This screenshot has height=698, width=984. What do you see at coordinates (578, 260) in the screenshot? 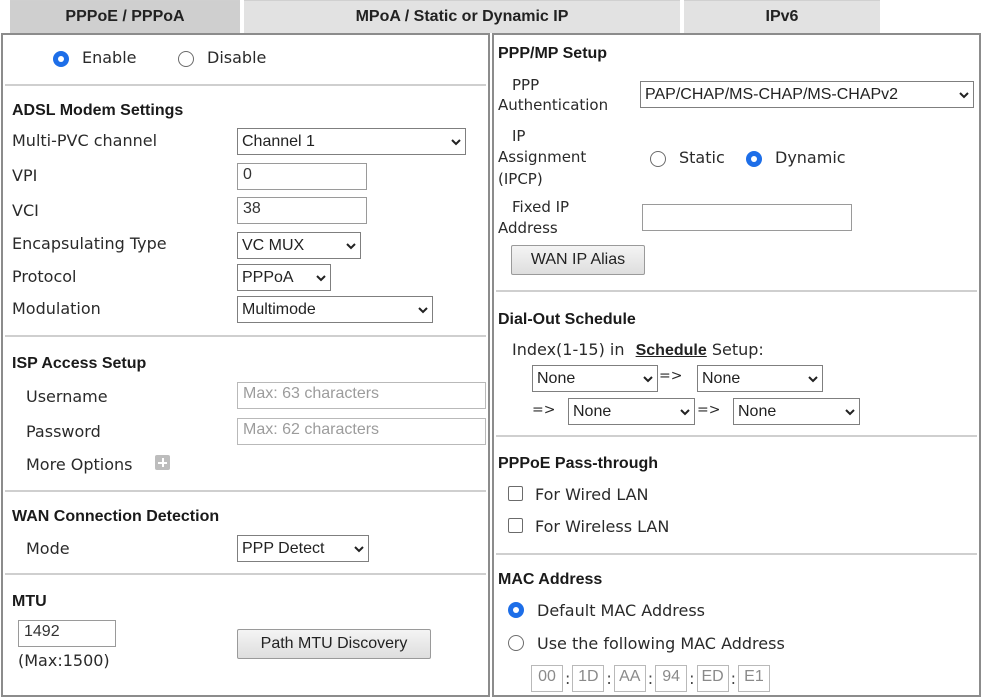
I see `wan-ip-alias-button: WAN IP Alias` at bounding box center [578, 260].